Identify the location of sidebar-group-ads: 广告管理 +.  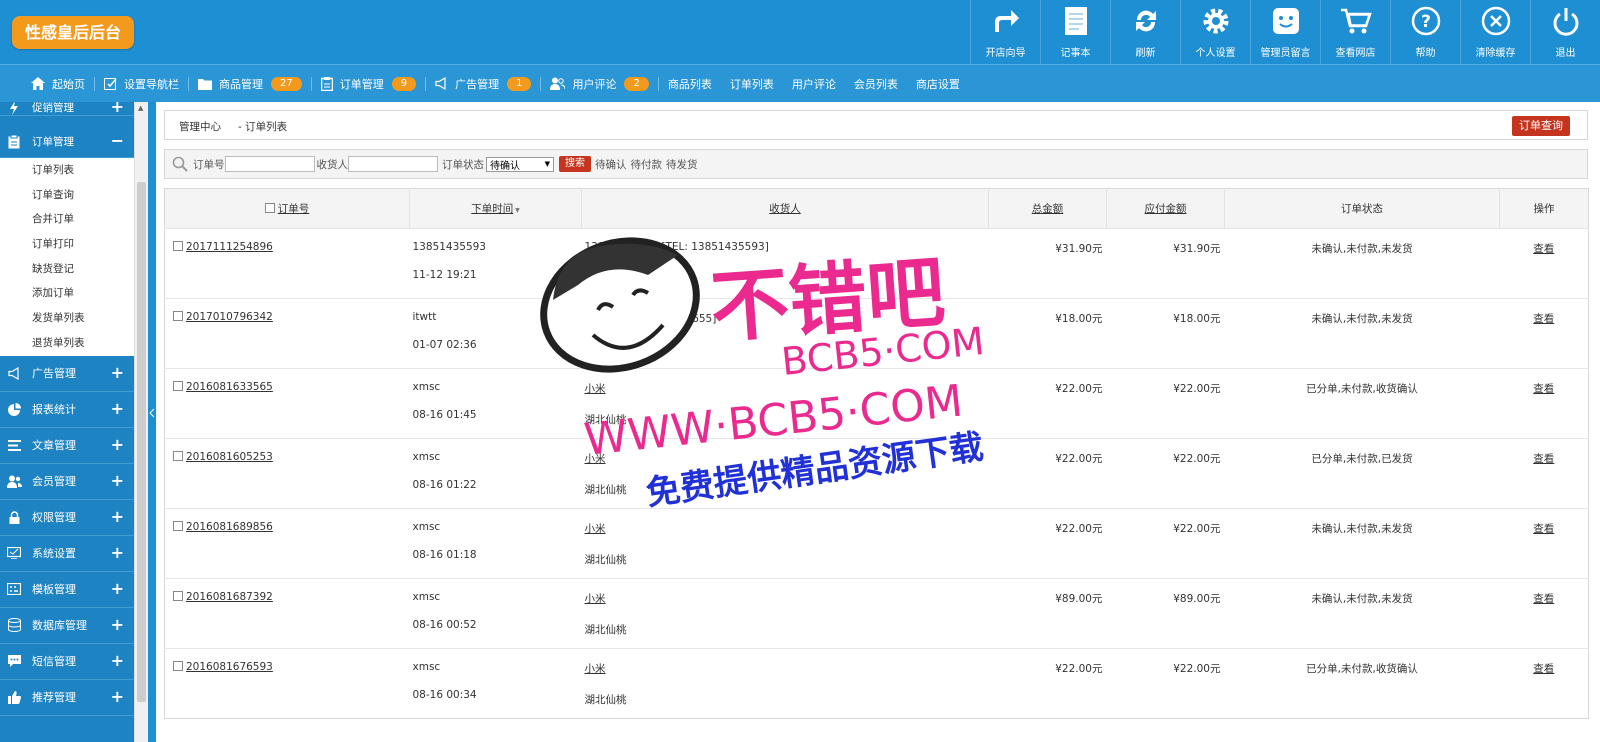
(67, 374).